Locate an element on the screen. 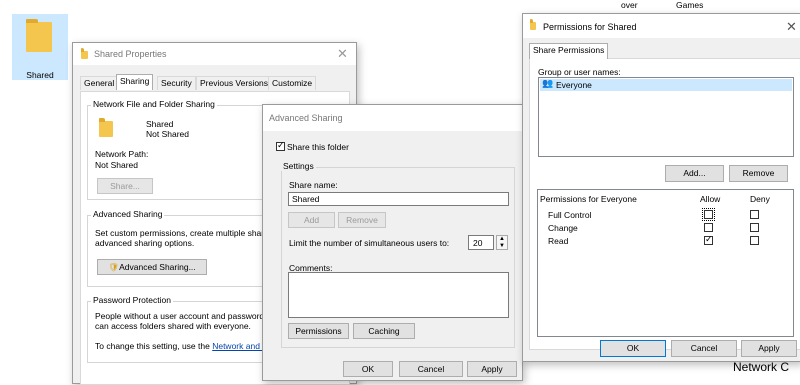 The width and height of the screenshot is (800, 385). desktop-folder-label: Shared is located at coordinates (40, 75).